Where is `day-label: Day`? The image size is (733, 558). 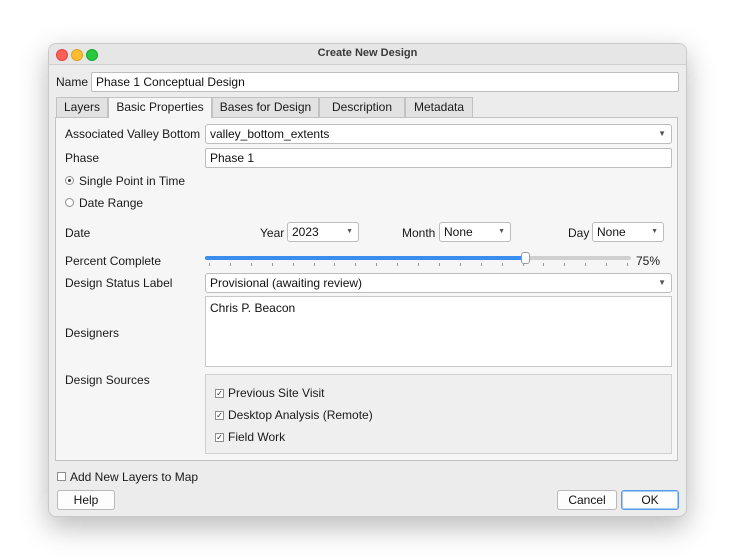
day-label: Day is located at coordinates (579, 233).